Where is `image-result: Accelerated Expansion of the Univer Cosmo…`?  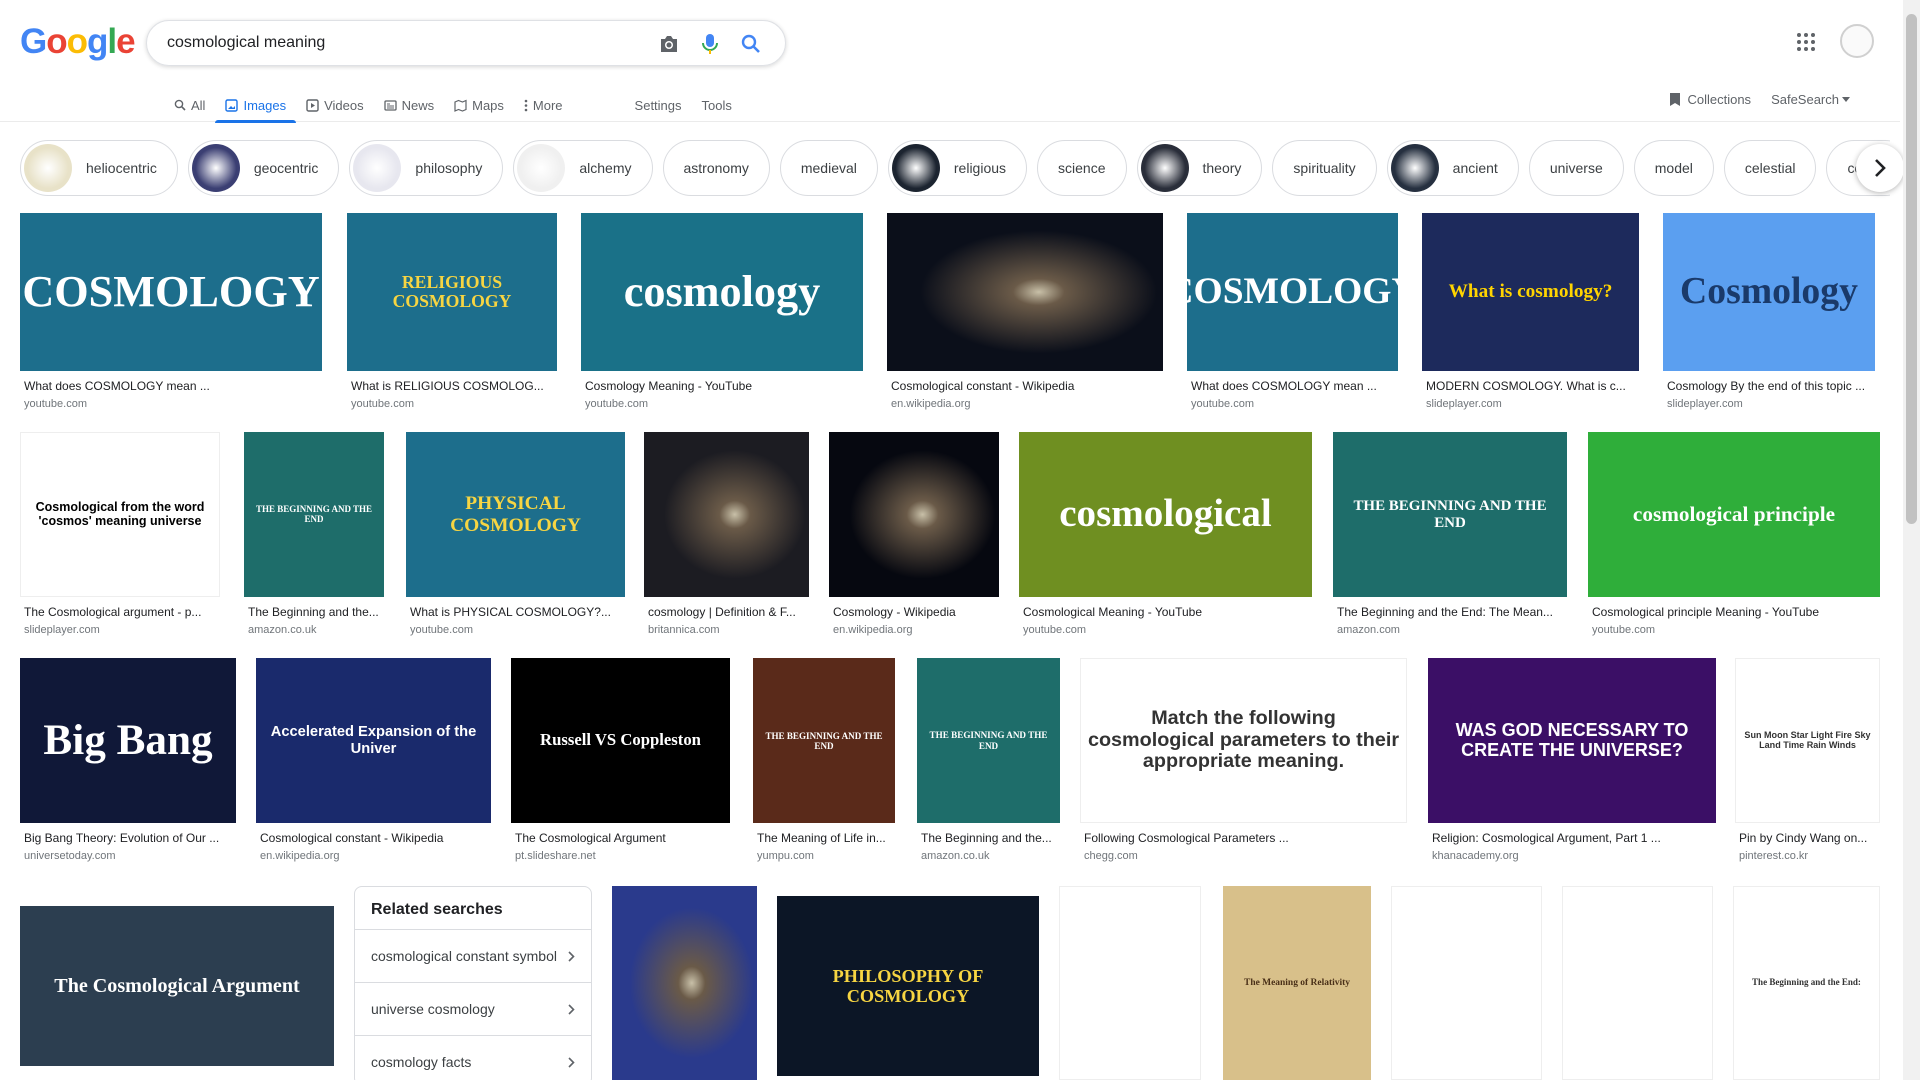 image-result: Accelerated Expansion of the Univer Cosmo… is located at coordinates (373, 764).